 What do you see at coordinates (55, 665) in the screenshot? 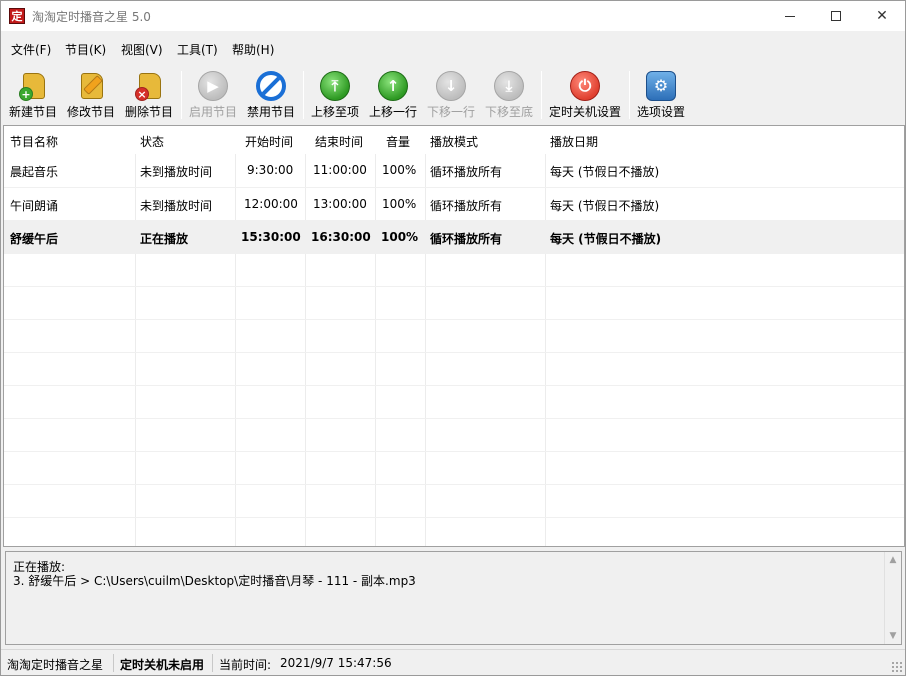
I see `status-app-name: 淘淘定时播音之星` at bounding box center [55, 665].